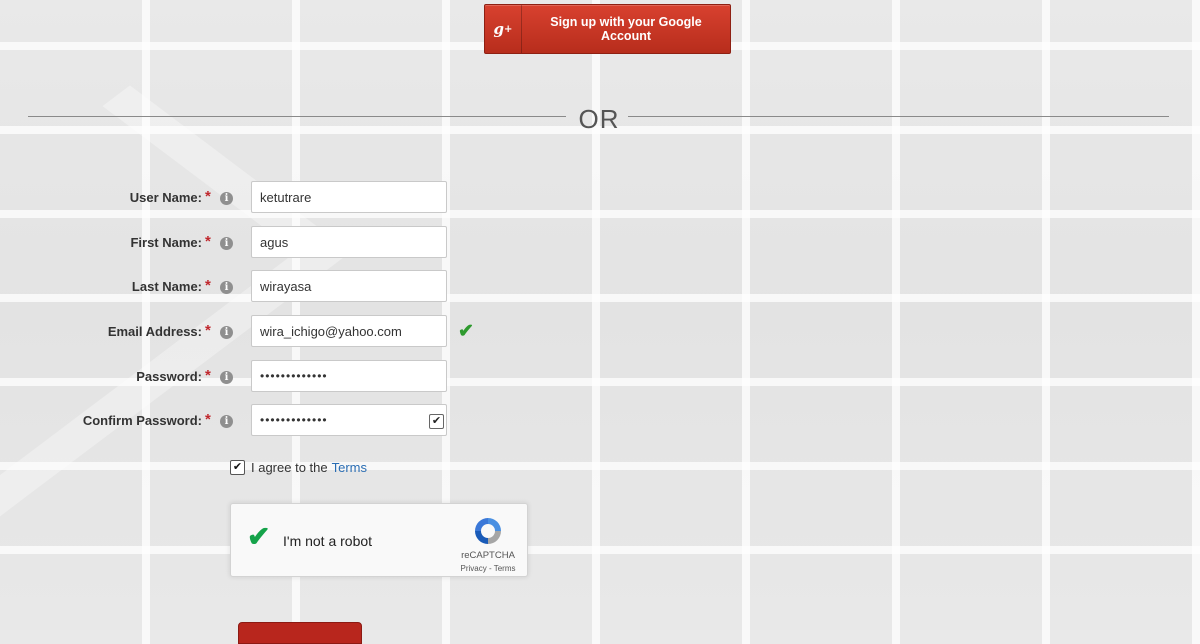 This screenshot has width=1200, height=644. I want to click on last-name-input, so click(349, 286).